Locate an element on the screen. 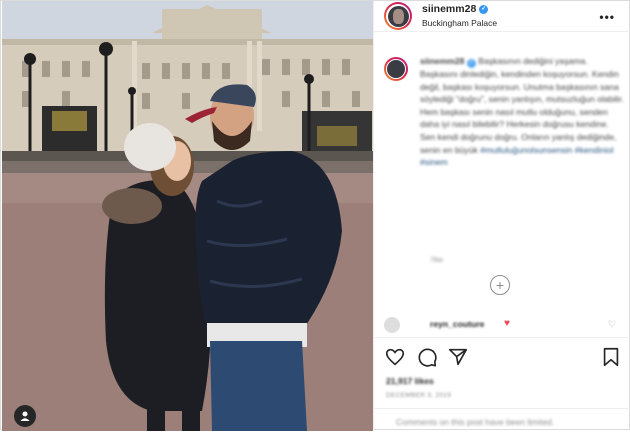 This screenshot has height=432, width=630. caption-avatar is located at coordinates (396, 69).